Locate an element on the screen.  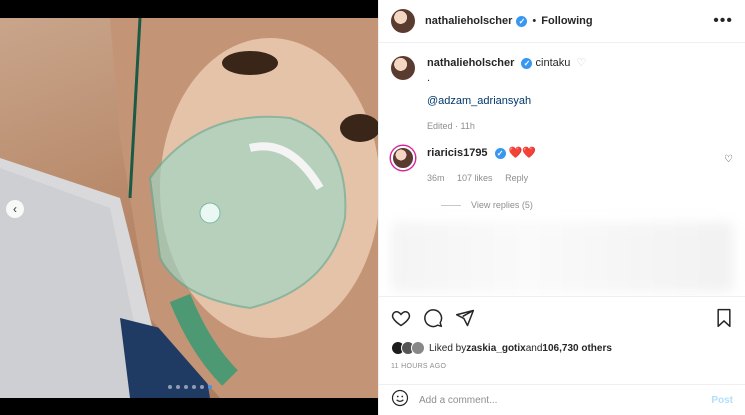
comment-composer: Post is located at coordinates (562, 399).